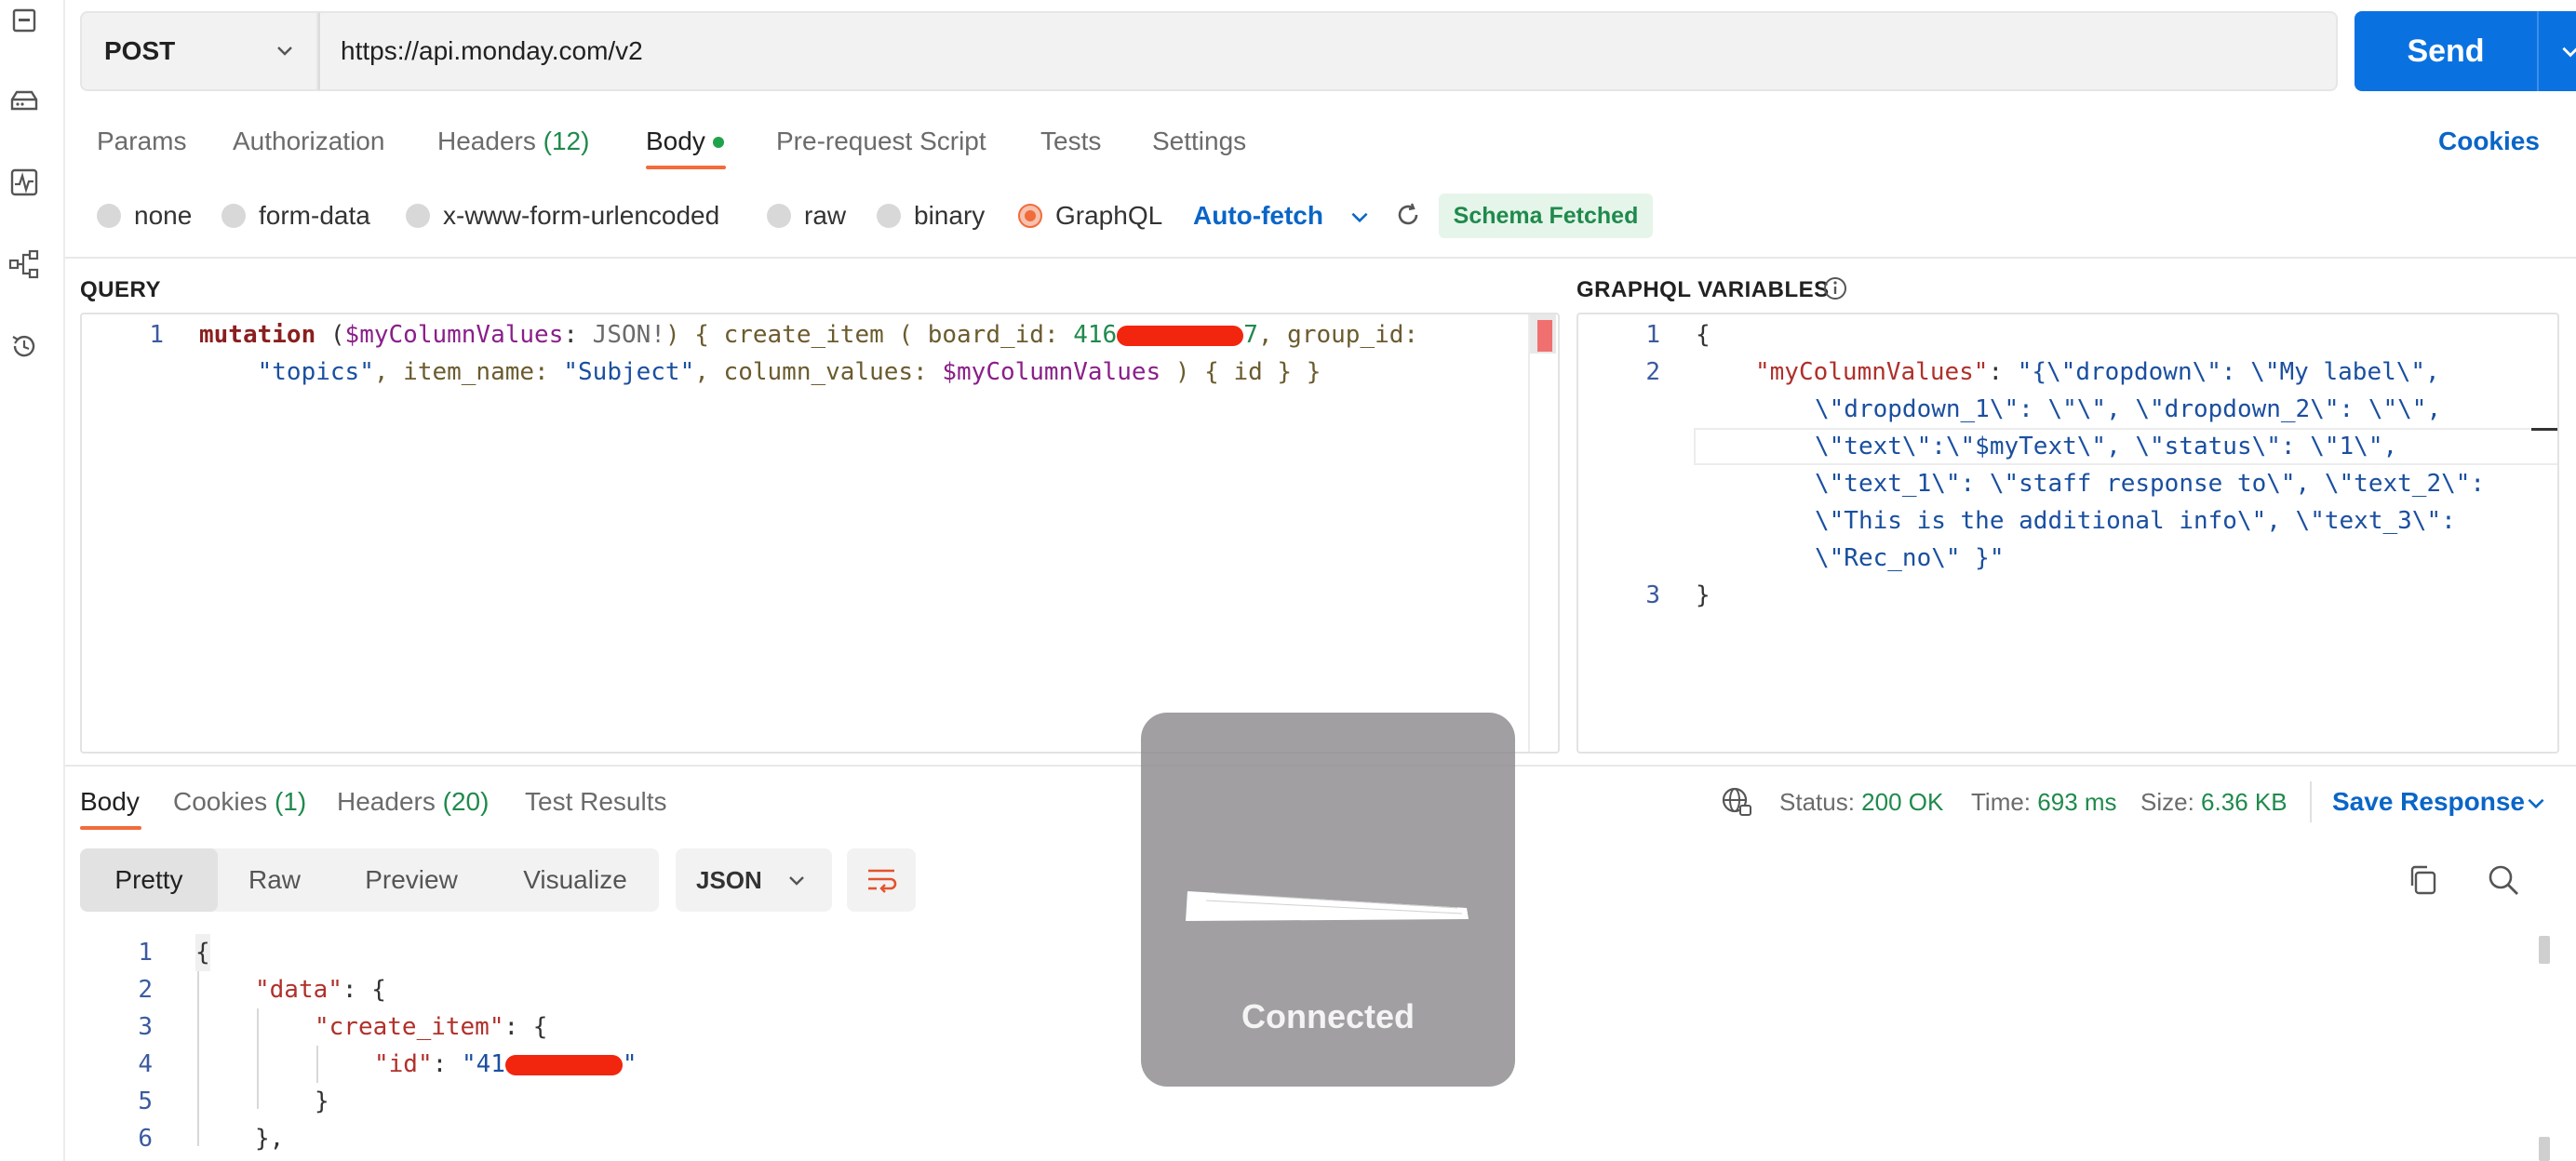  Describe the element at coordinates (109, 216) in the screenshot. I see `radio-none-circle` at that location.